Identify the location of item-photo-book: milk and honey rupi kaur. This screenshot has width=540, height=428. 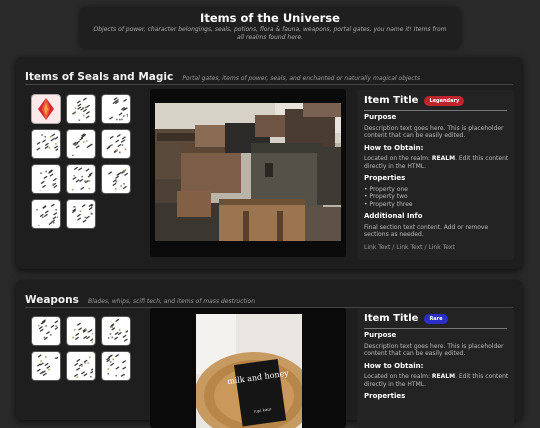
(249, 371).